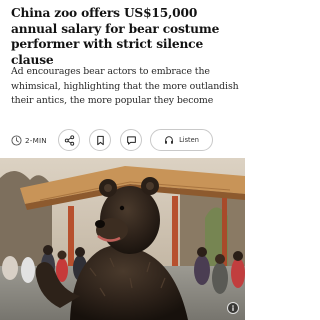 The width and height of the screenshot is (320, 320). I want to click on comment-button, so click(131, 140).